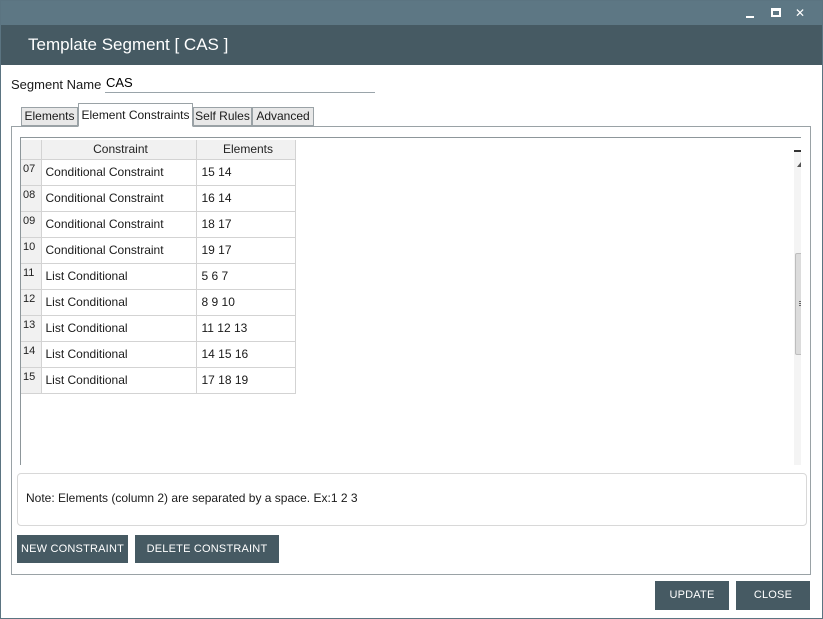  What do you see at coordinates (283, 116) in the screenshot?
I see `tab-advanced: Advanced` at bounding box center [283, 116].